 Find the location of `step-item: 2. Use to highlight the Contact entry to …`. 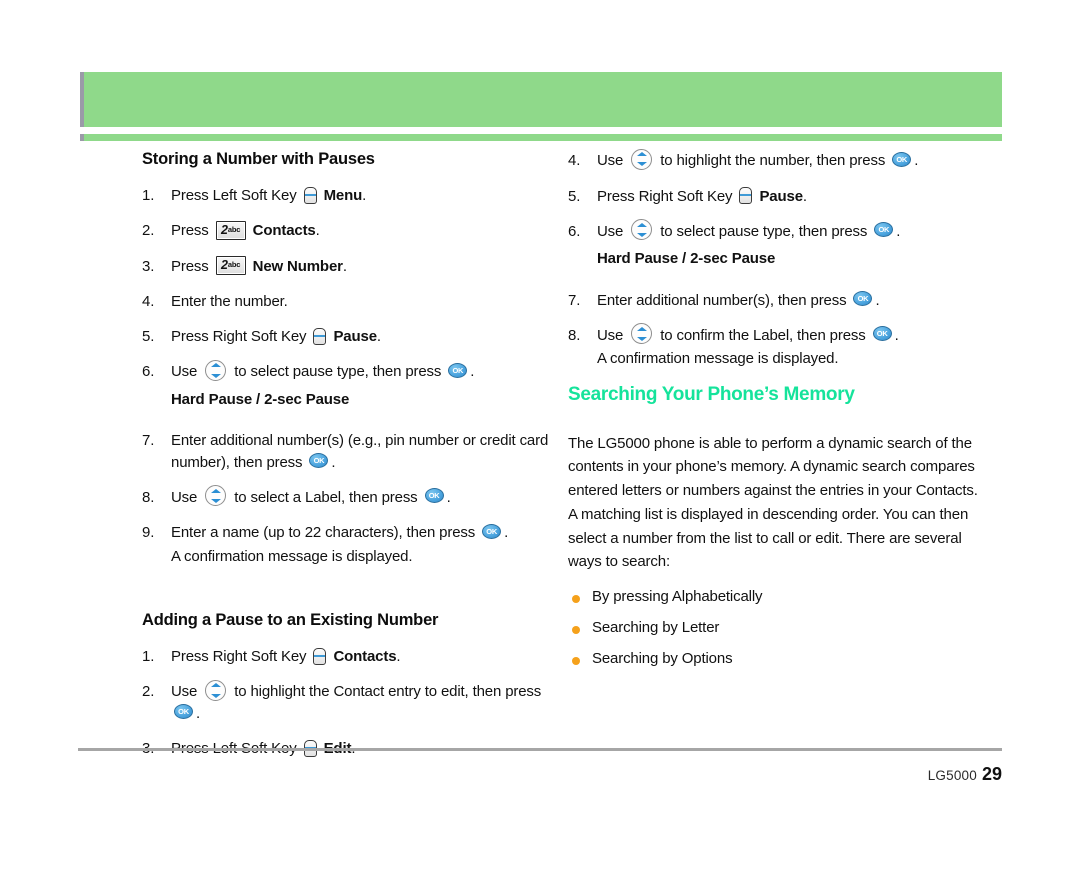

step-item: 2. Use to highlight the Contact entry to … is located at coordinates (352, 701).